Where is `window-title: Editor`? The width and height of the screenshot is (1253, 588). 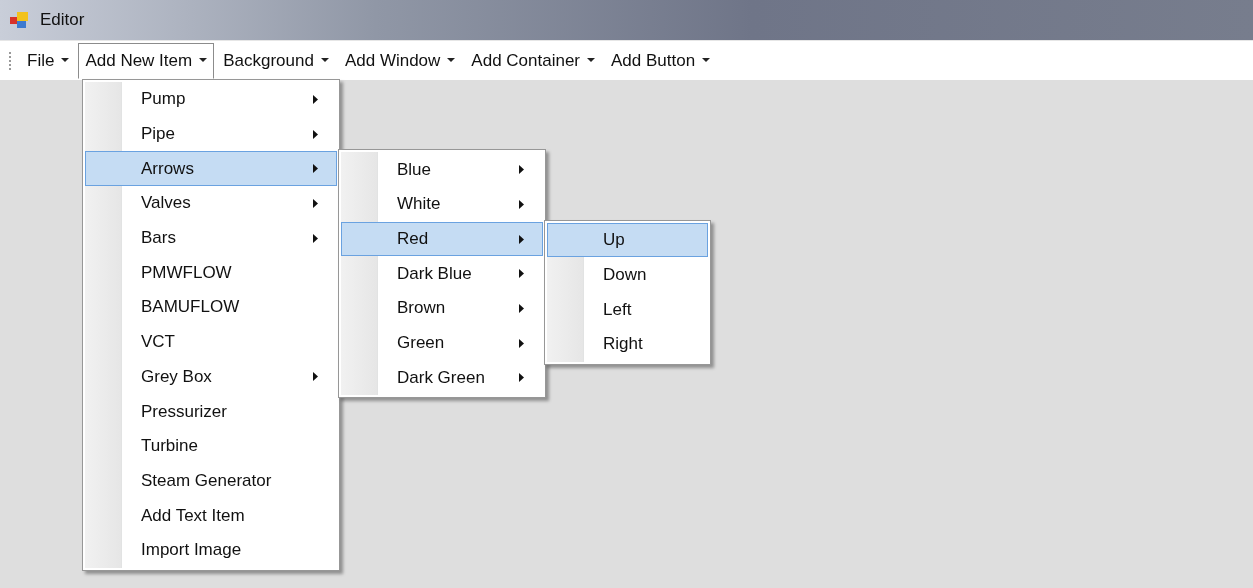 window-title: Editor is located at coordinates (62, 20).